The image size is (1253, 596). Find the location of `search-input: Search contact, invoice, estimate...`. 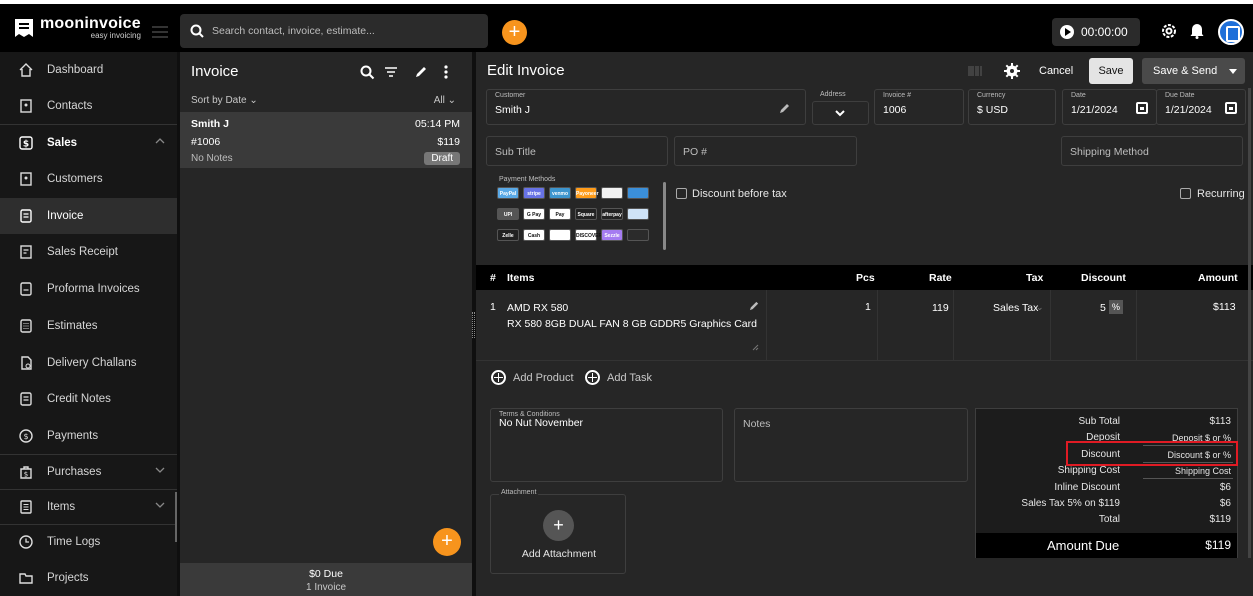

search-input: Search contact, invoice, estimate... is located at coordinates (334, 31).